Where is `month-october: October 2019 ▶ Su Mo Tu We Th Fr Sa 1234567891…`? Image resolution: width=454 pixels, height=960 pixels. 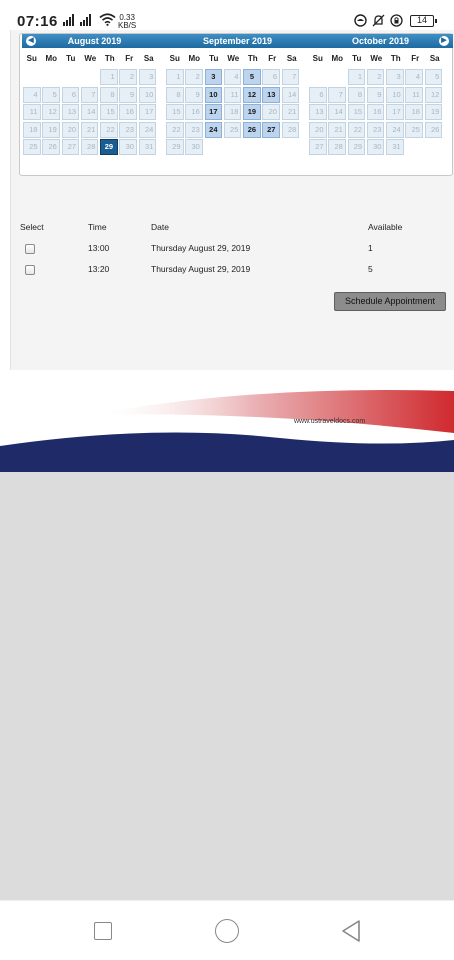
month-october: October 2019 ▶ Su Mo Tu We Th Fr Sa 1234567891… is located at coordinates (380, 95).